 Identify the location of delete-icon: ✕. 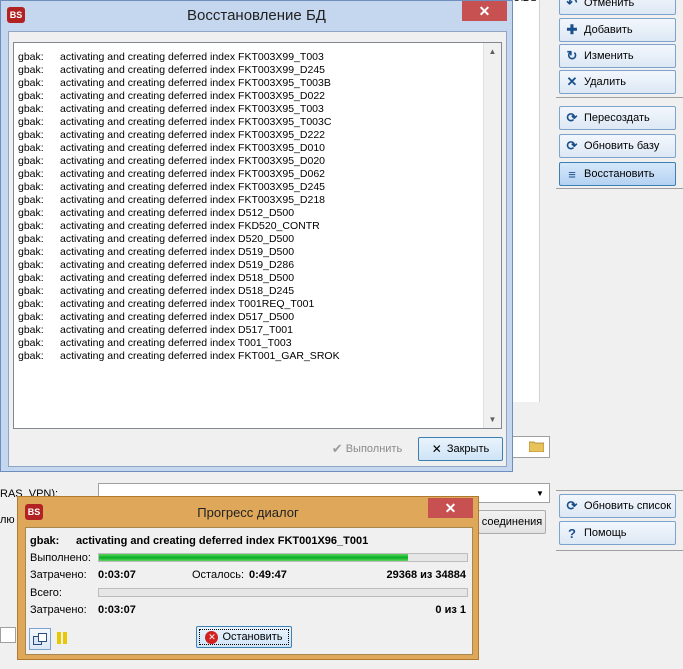
(572, 81).